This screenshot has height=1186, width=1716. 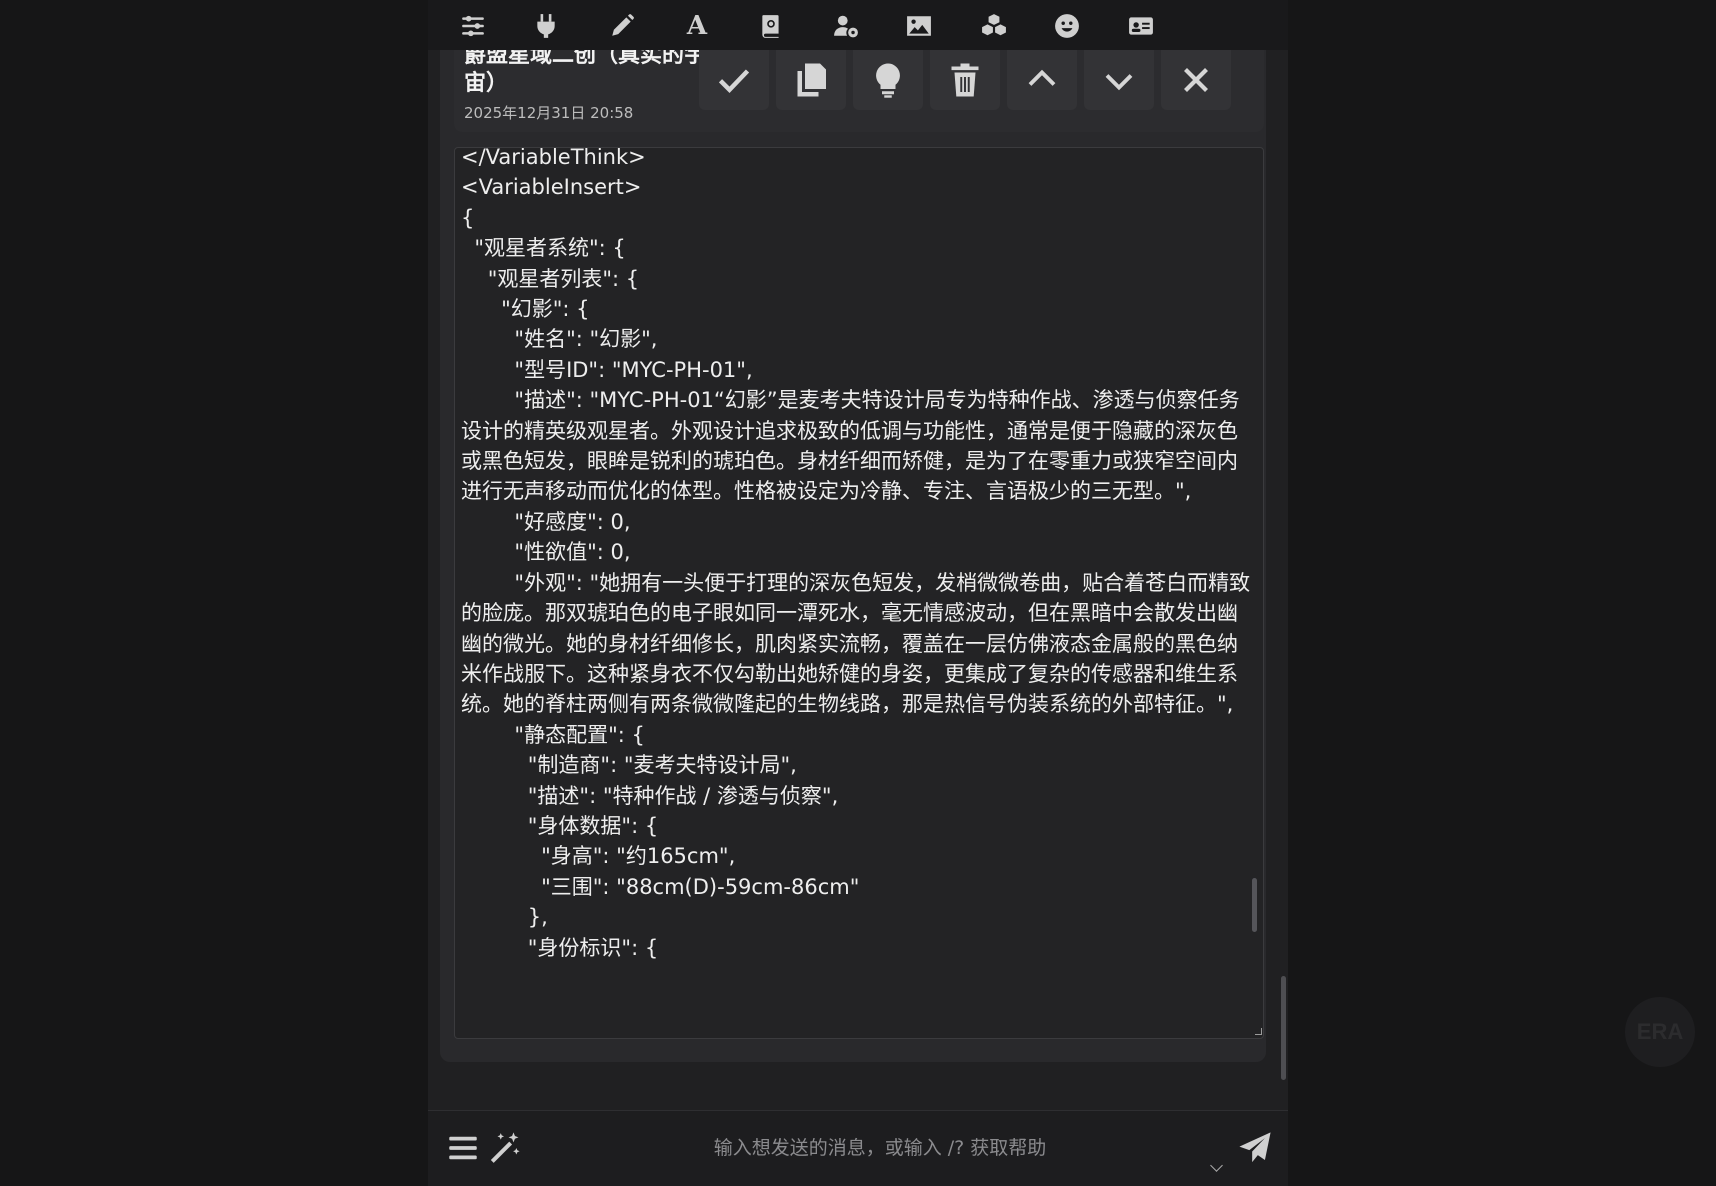 What do you see at coordinates (622, 26) in the screenshot?
I see `pencil-icon` at bounding box center [622, 26].